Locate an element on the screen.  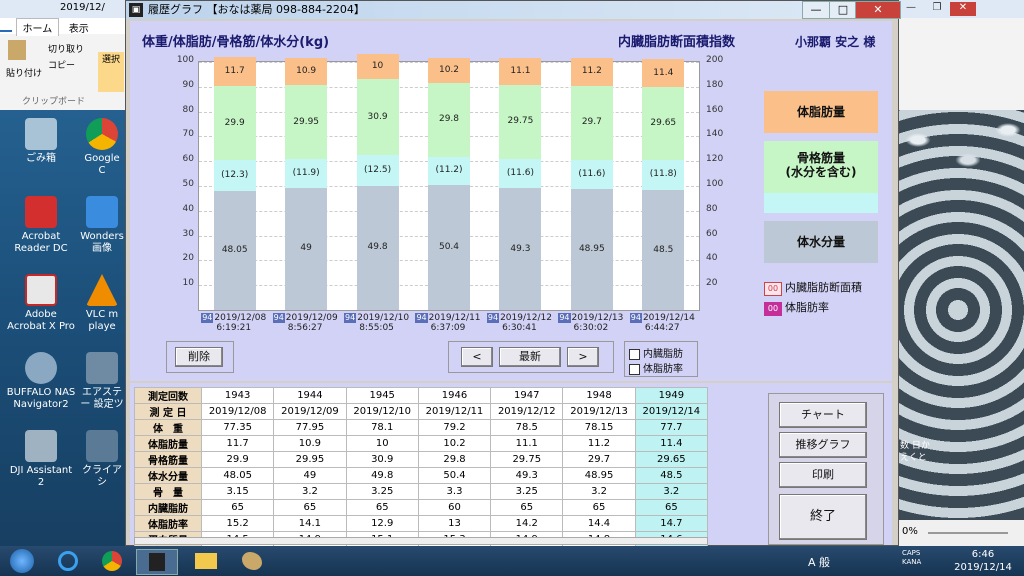
table-cell: 14.7 is located at coordinates (671, 523).